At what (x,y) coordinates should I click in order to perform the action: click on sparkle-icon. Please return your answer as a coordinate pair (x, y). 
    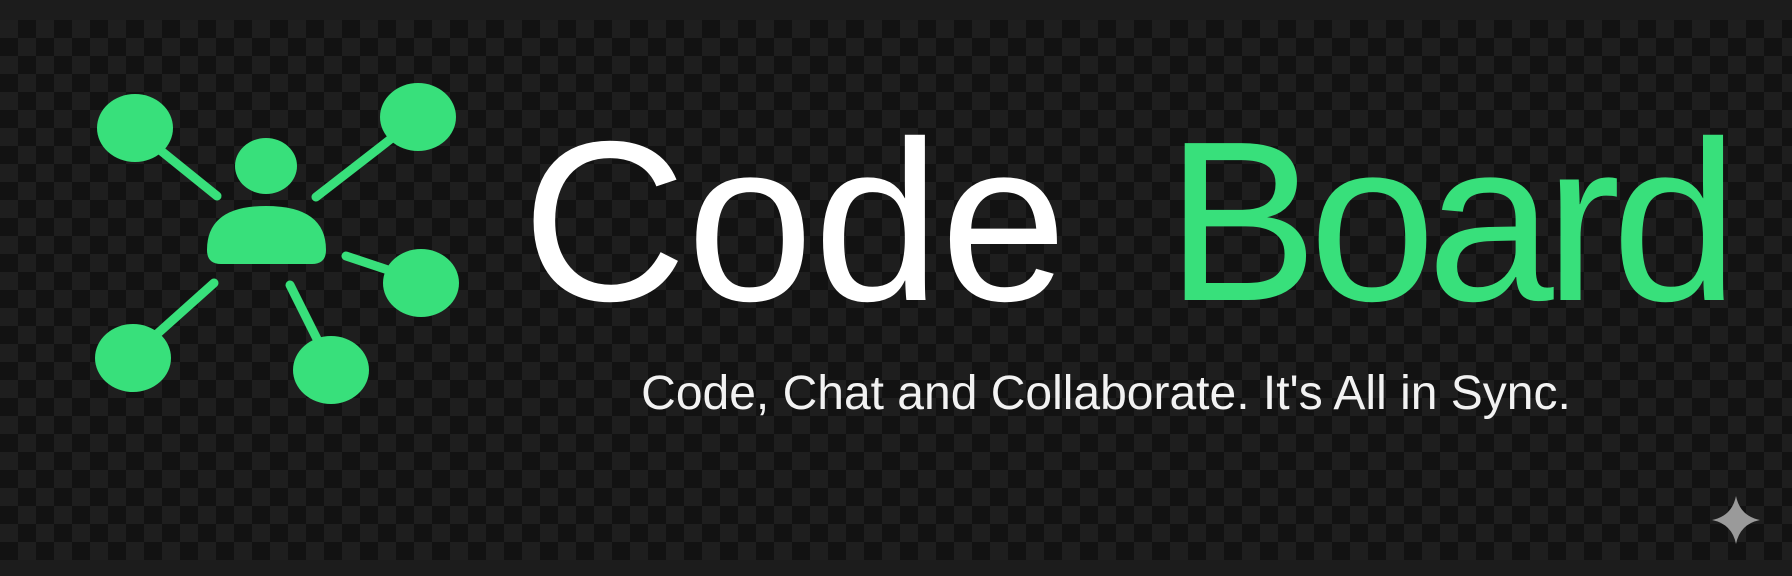
    Looking at the image, I should click on (1736, 520).